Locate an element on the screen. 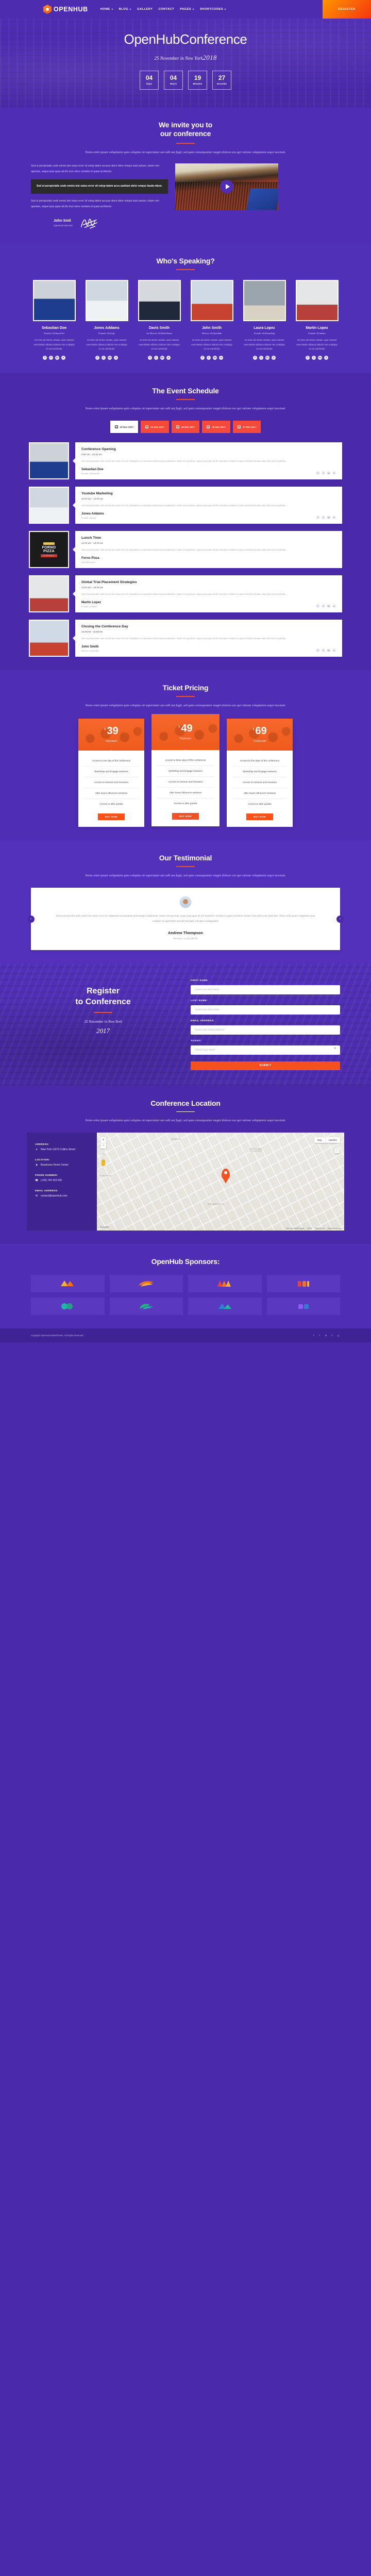 The height and width of the screenshot is (2576, 371). nav-item-blog: BLOG is located at coordinates (125, 9).